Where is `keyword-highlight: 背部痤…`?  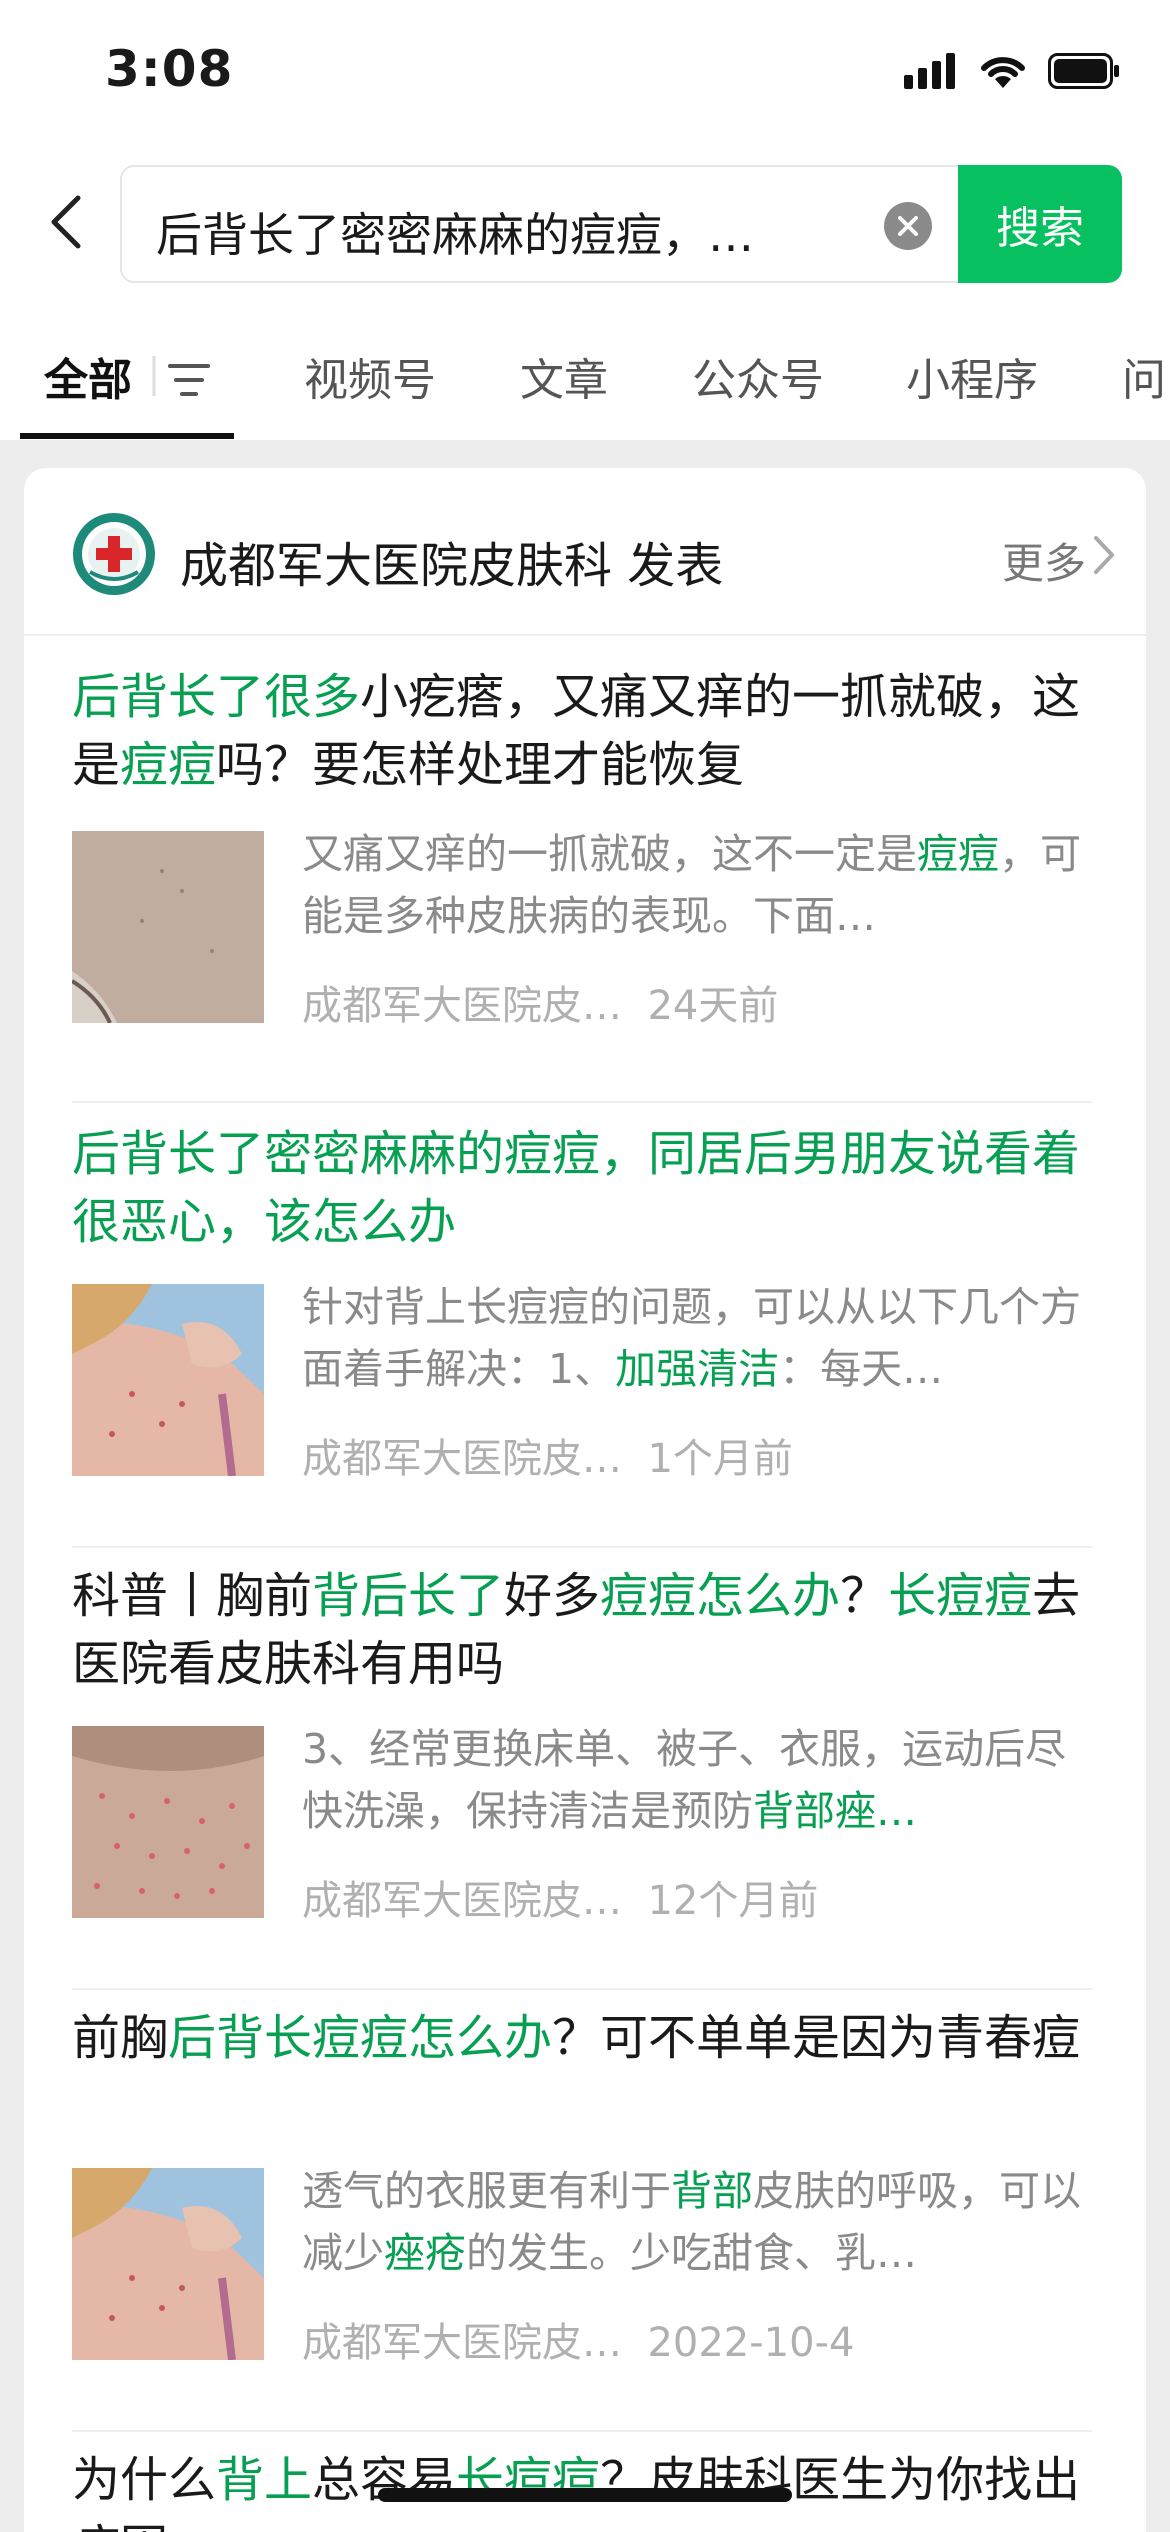 keyword-highlight: 背部痤… is located at coordinates (835, 1811).